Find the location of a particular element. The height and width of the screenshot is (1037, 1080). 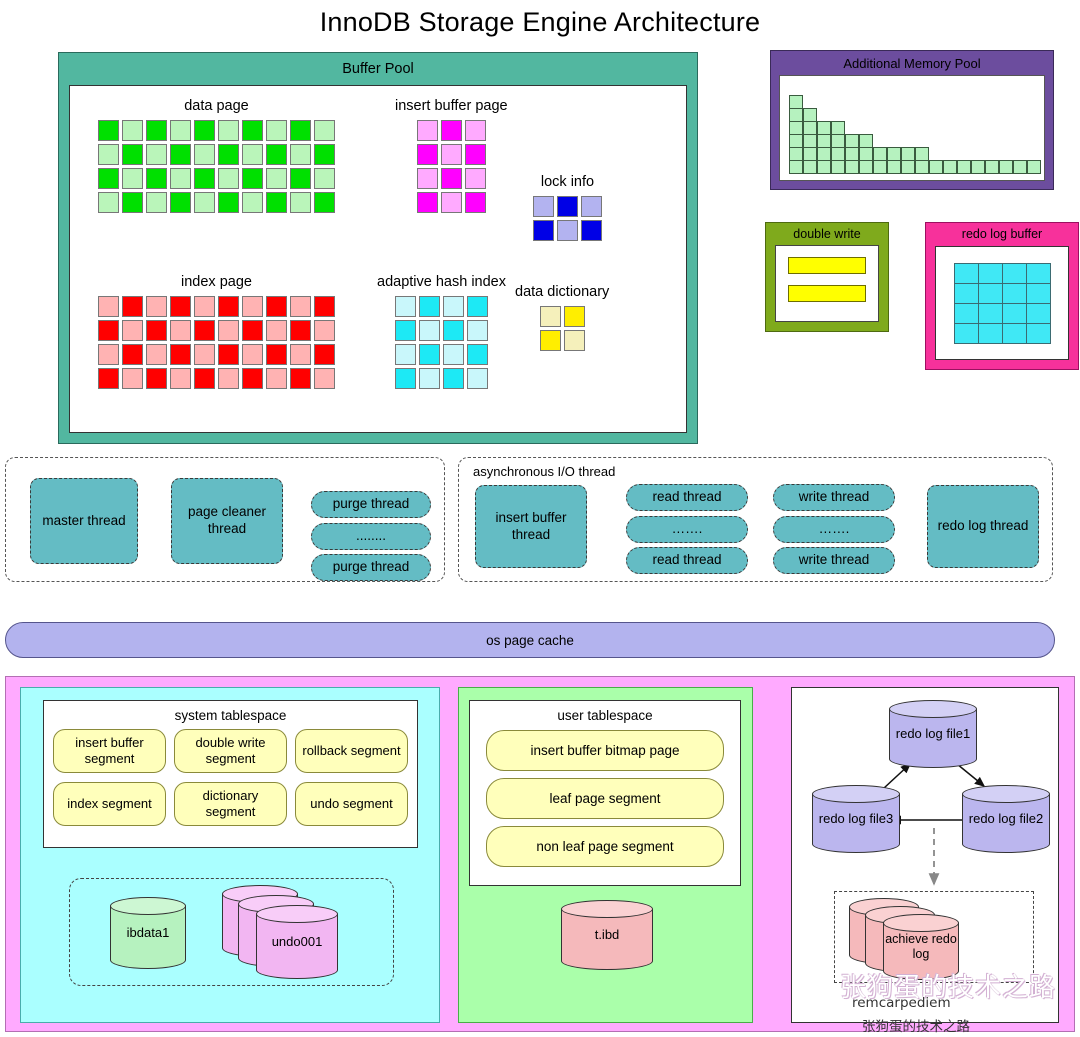

index-page-block: index page is located at coordinates (216, 331).